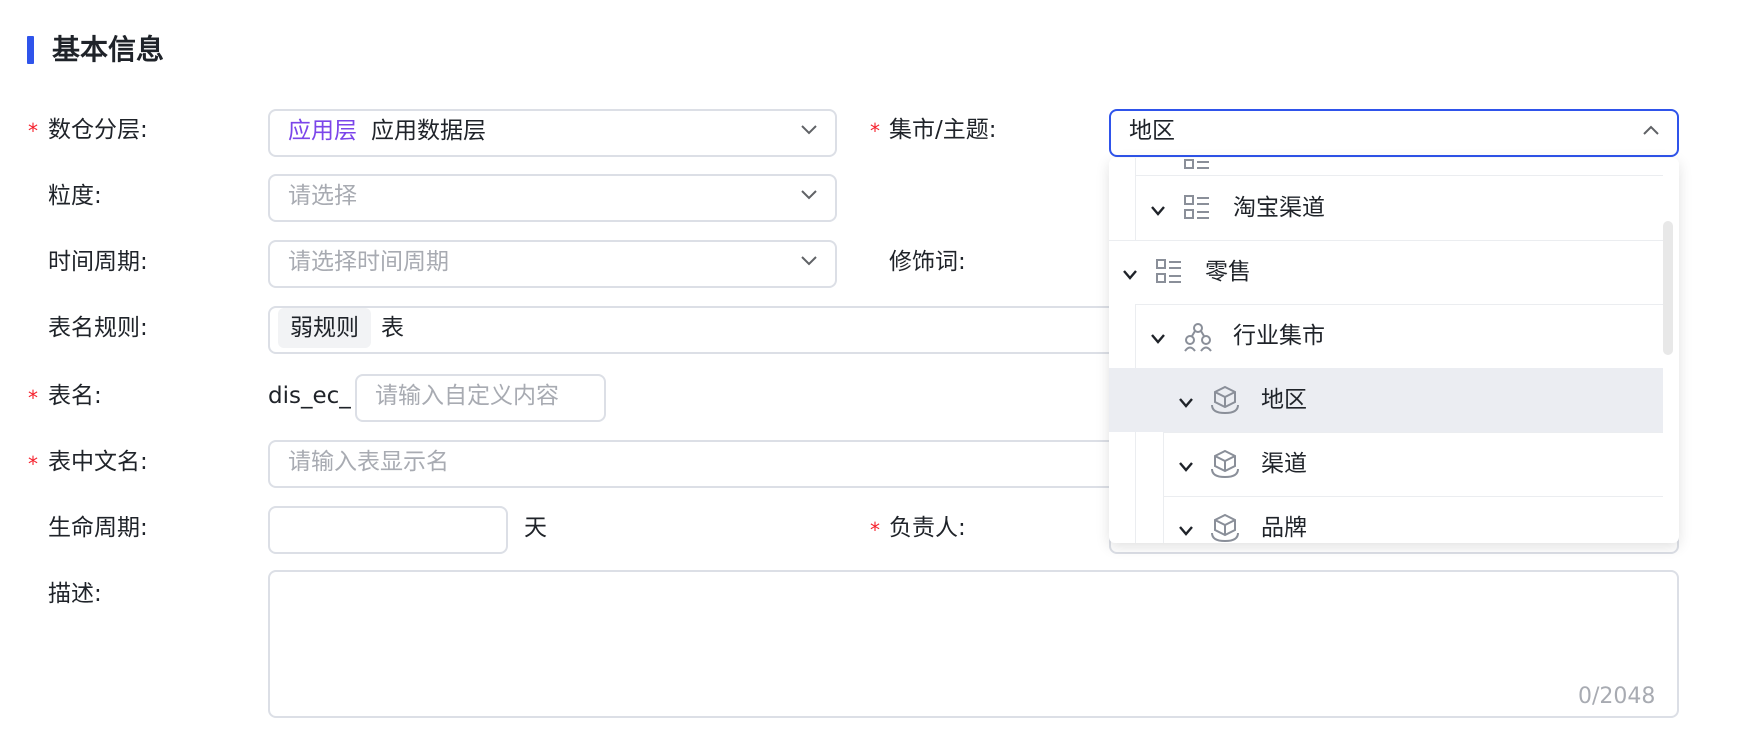  Describe the element at coordinates (108, 49) in the screenshot. I see `section-title: 基本信息` at that location.